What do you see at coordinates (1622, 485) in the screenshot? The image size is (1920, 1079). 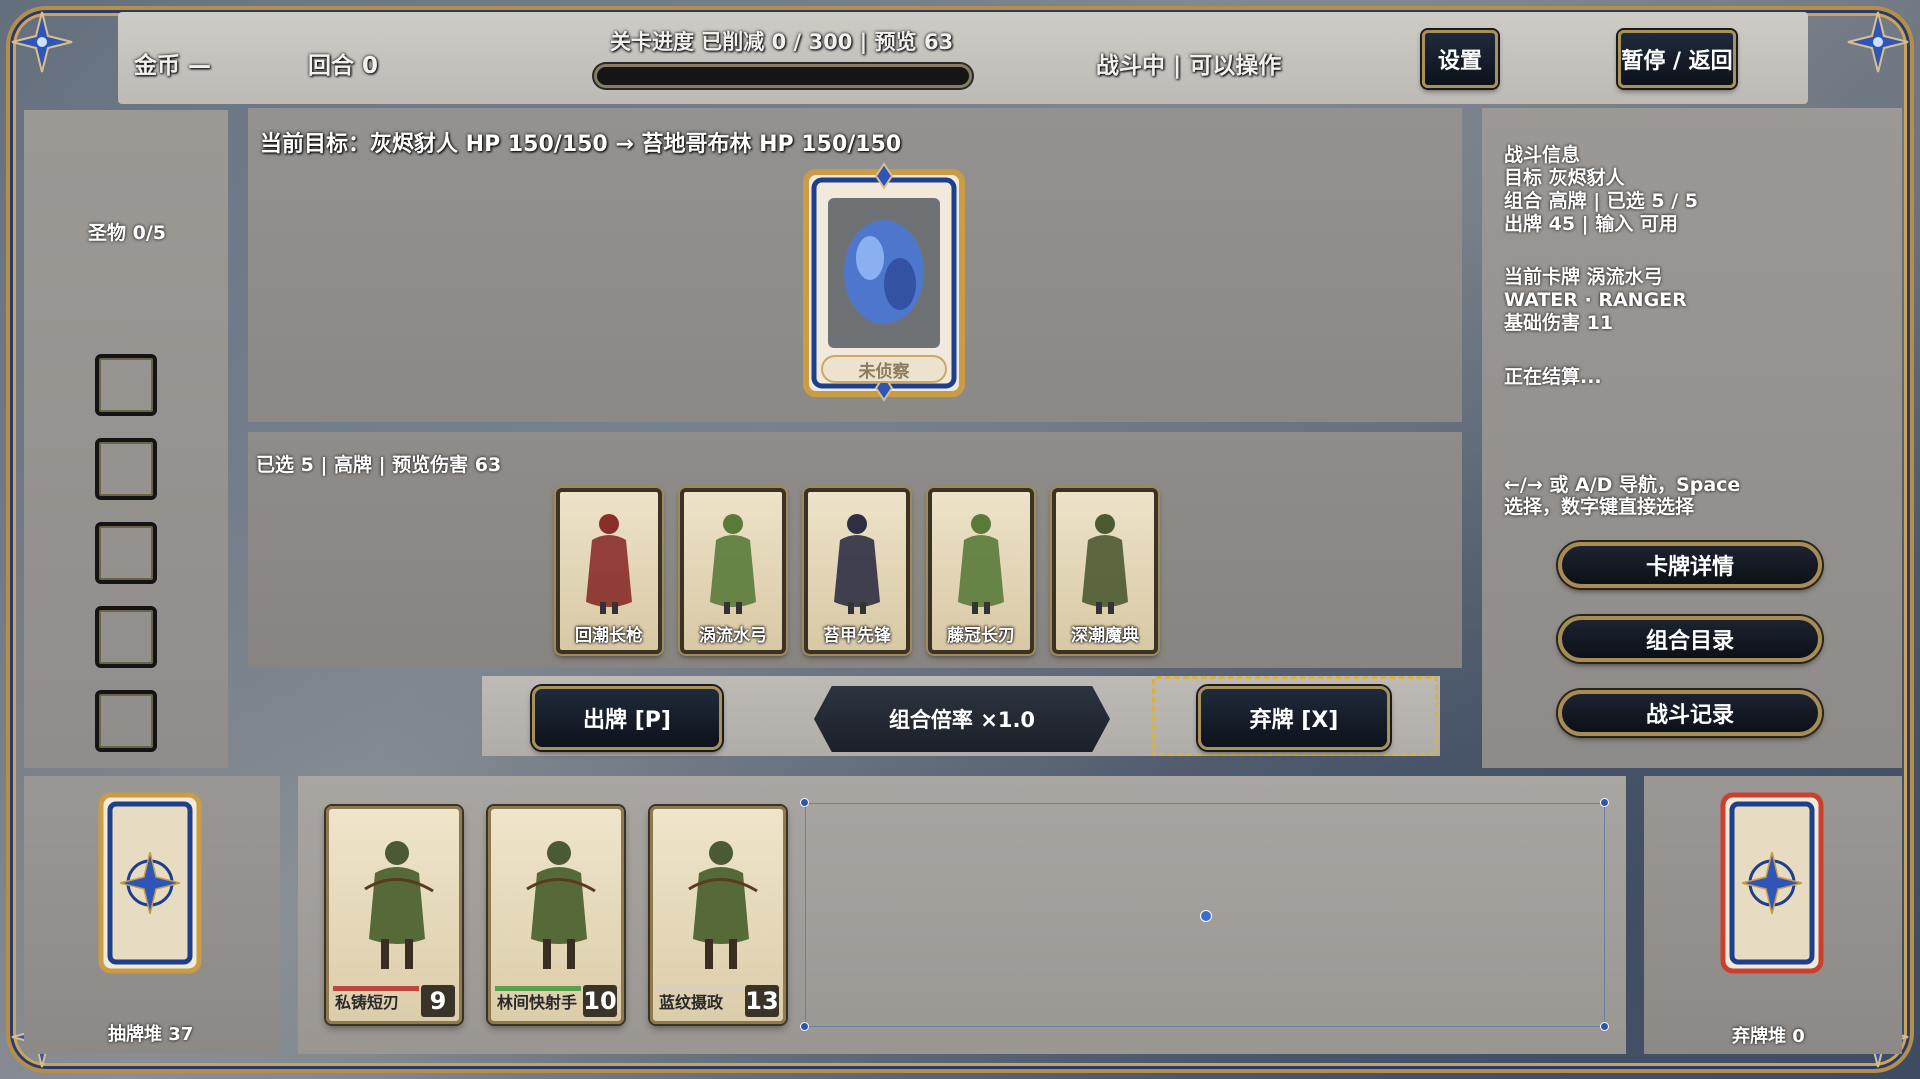 I see `controls-hint-line: ←/→ 或 A/D 导航，Space` at bounding box center [1622, 485].